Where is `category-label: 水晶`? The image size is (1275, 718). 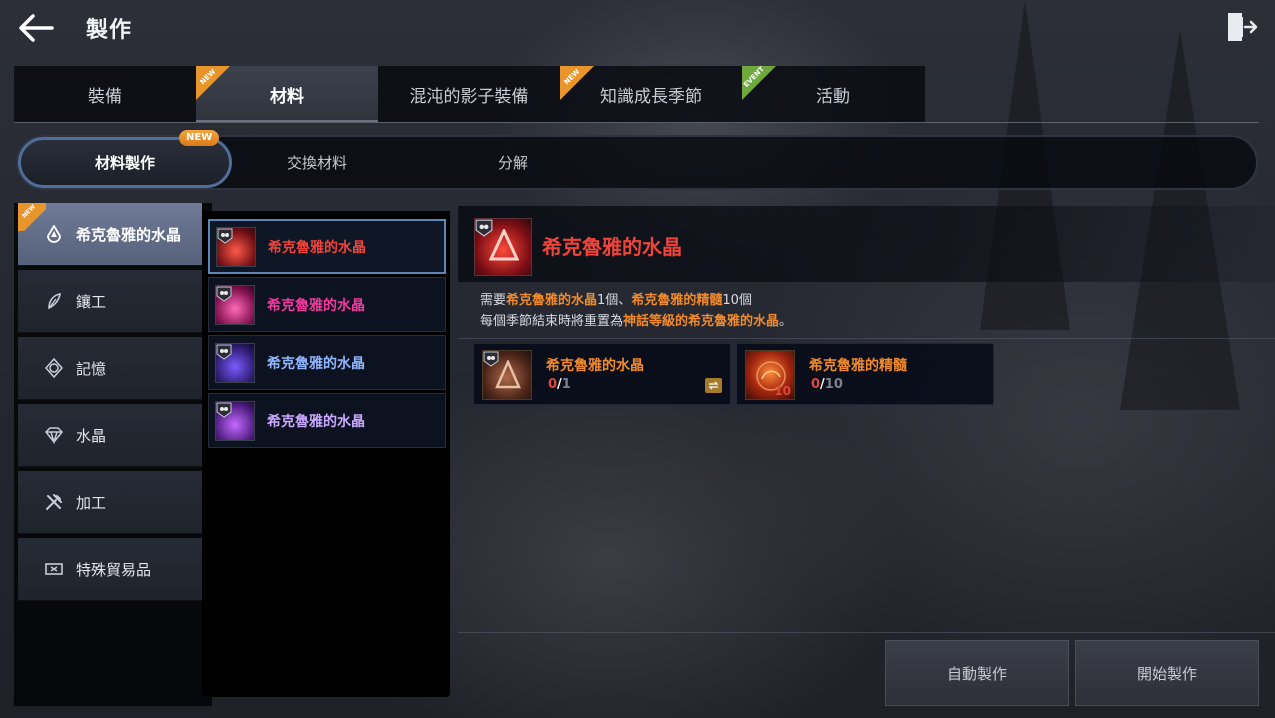 category-label: 水晶 is located at coordinates (91, 435).